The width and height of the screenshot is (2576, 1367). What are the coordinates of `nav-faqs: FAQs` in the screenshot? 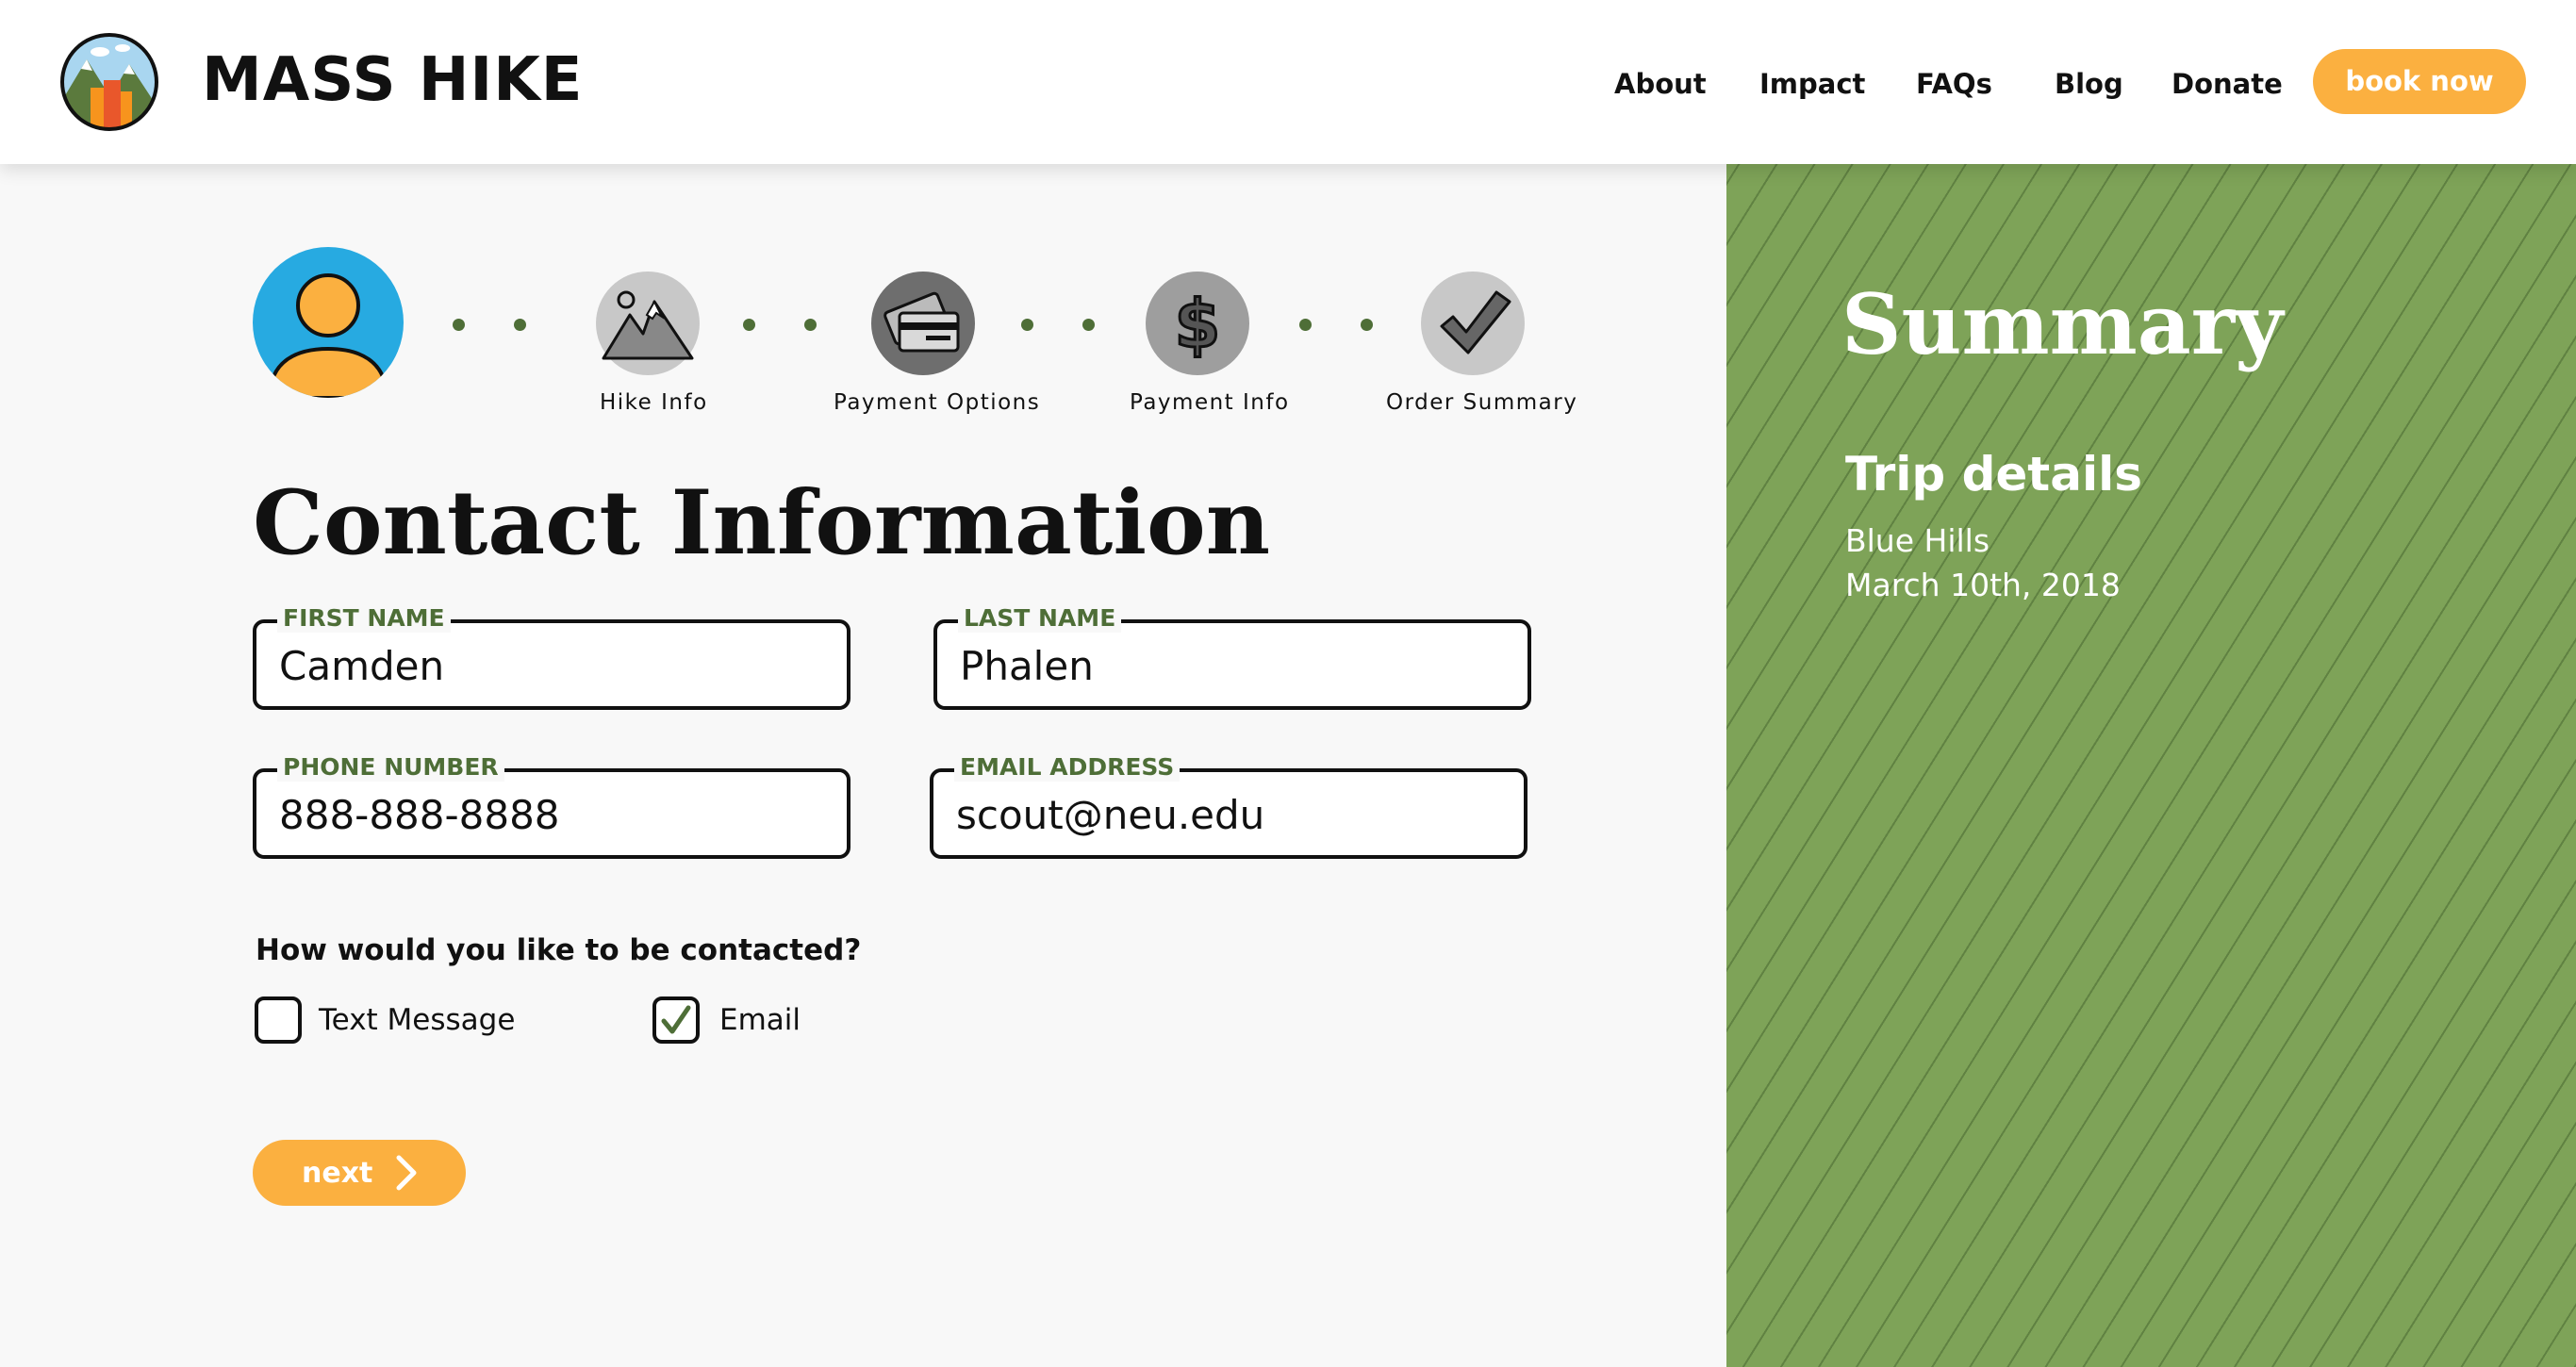 It's located at (1954, 84).